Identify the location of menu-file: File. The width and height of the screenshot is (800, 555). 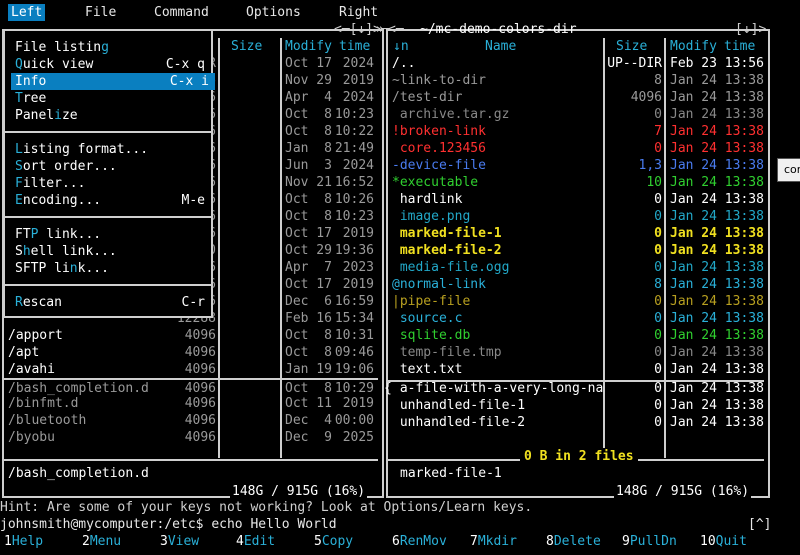
(100, 12).